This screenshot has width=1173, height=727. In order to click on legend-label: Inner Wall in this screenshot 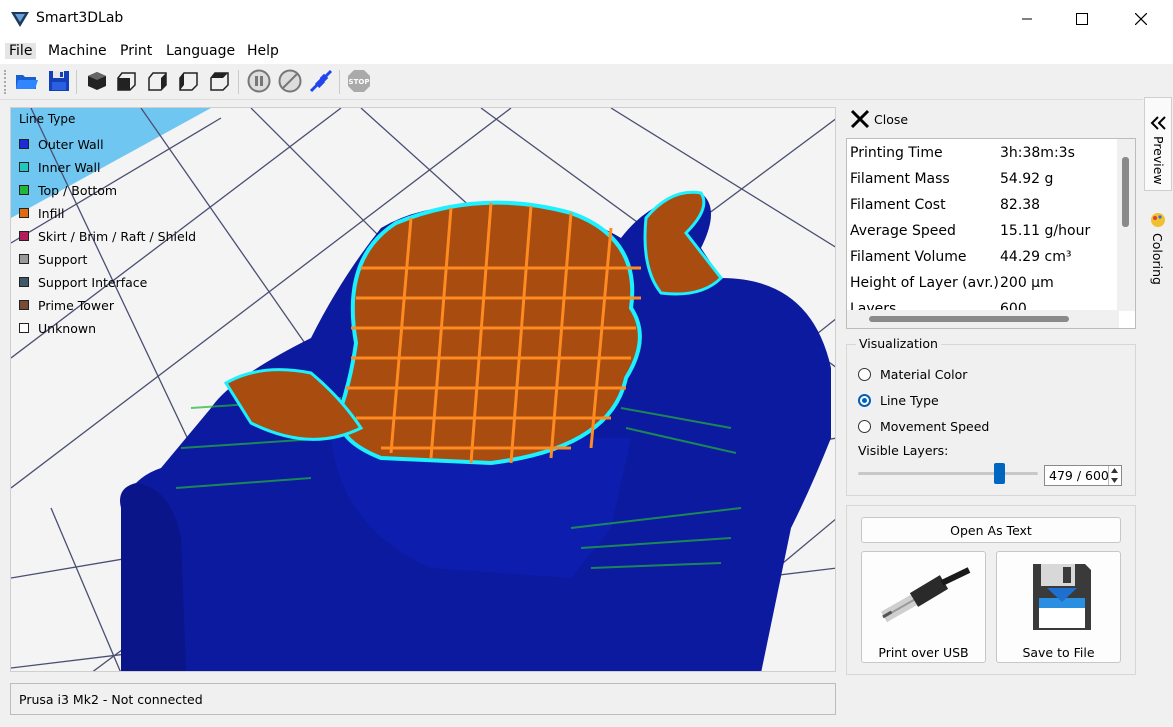, I will do `click(69, 167)`.